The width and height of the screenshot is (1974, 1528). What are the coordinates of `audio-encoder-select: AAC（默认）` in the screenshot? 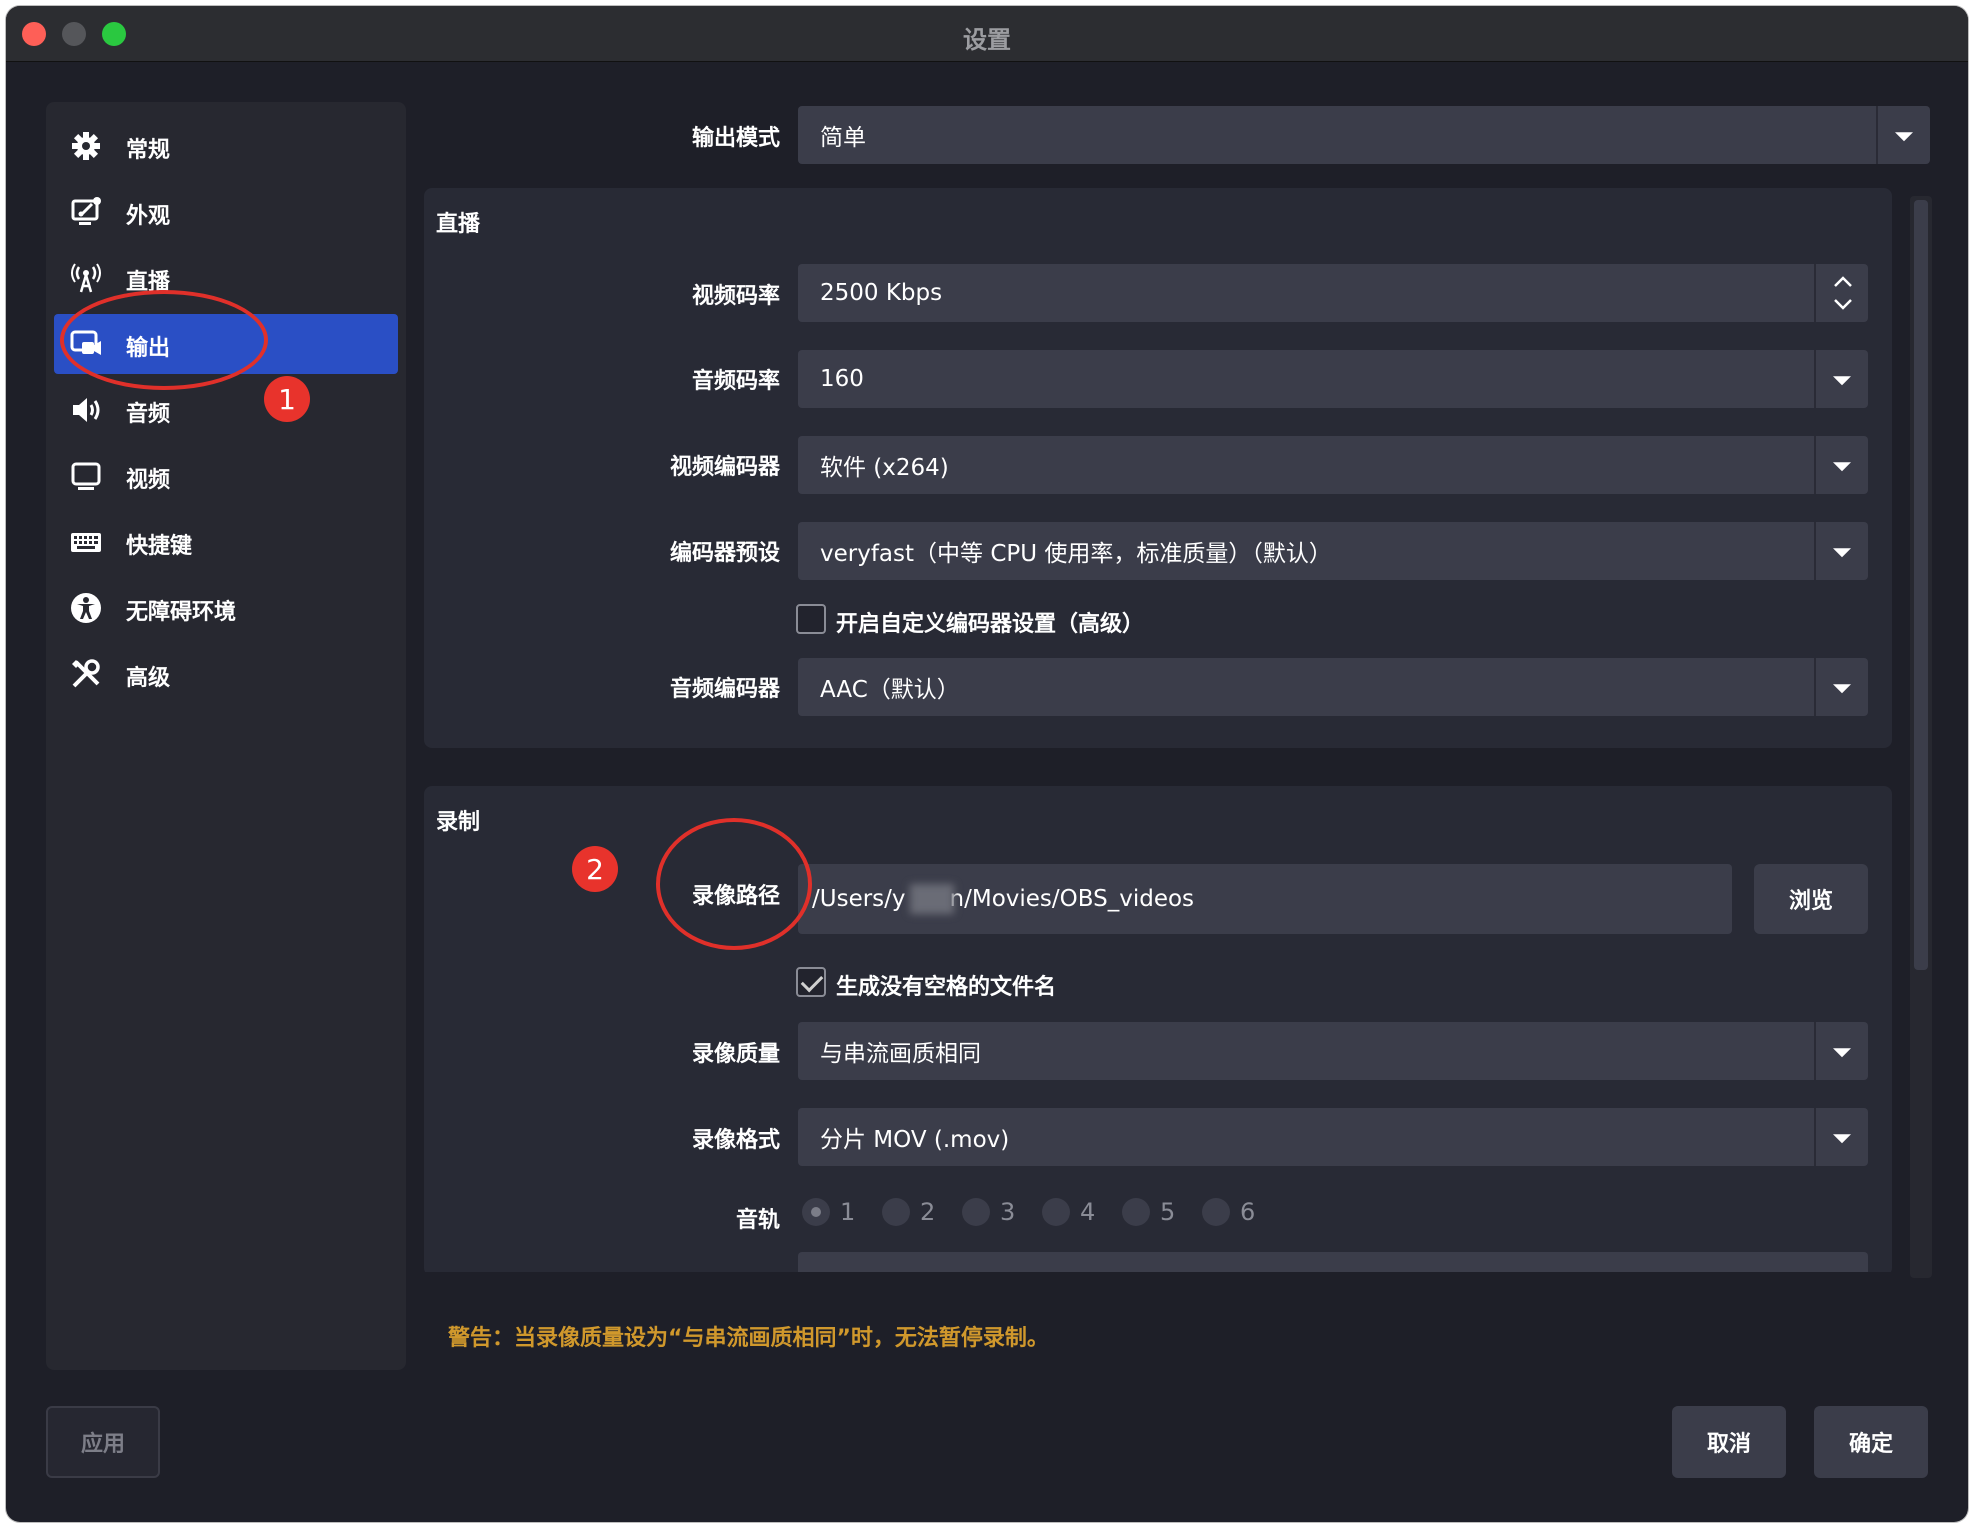 It's located at (1333, 687).